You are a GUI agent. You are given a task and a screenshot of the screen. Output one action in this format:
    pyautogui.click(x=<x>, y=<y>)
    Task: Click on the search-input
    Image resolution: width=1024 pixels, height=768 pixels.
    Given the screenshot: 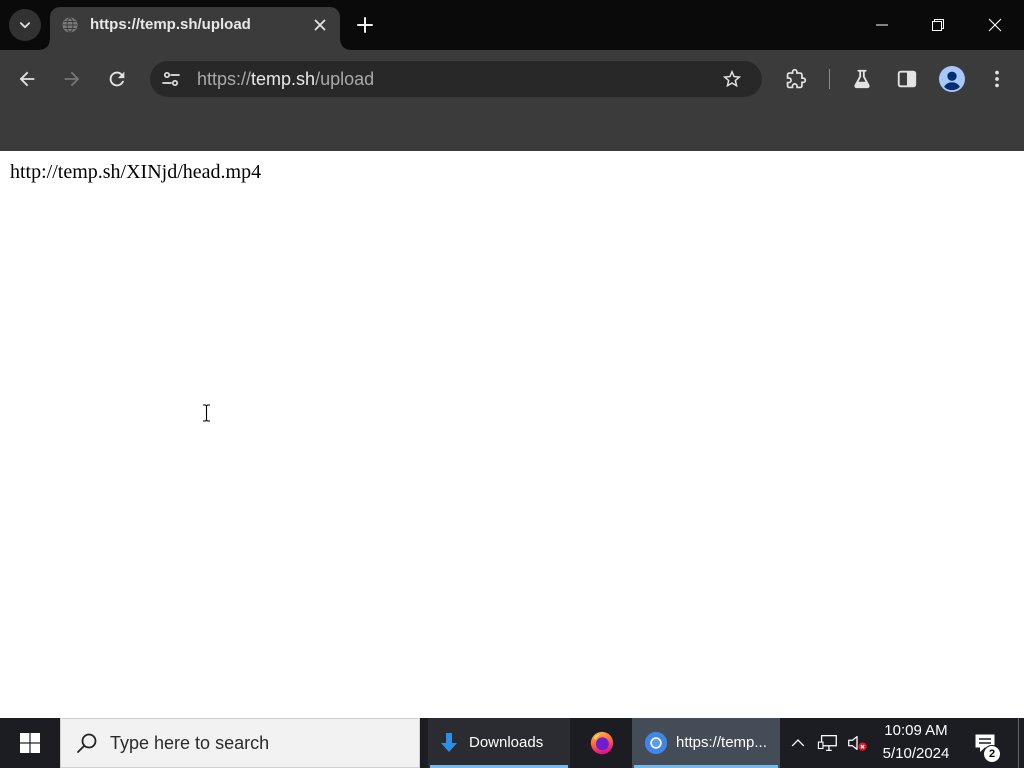 What is the action you would take?
    pyautogui.click(x=260, y=743)
    